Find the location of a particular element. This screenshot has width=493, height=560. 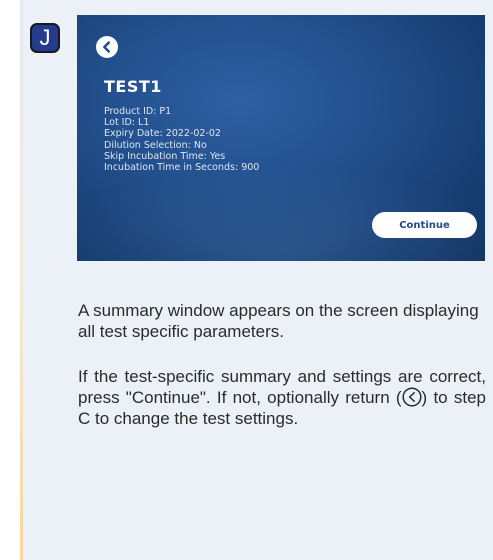

chevron-left-icon is located at coordinates (106, 47).